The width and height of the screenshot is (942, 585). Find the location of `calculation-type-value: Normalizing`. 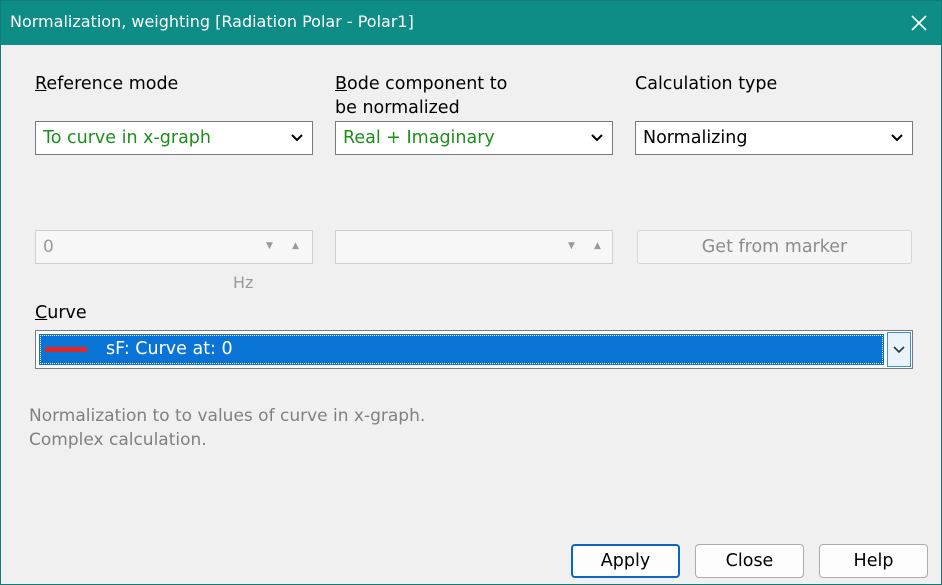

calculation-type-value: Normalizing is located at coordinates (695, 138).